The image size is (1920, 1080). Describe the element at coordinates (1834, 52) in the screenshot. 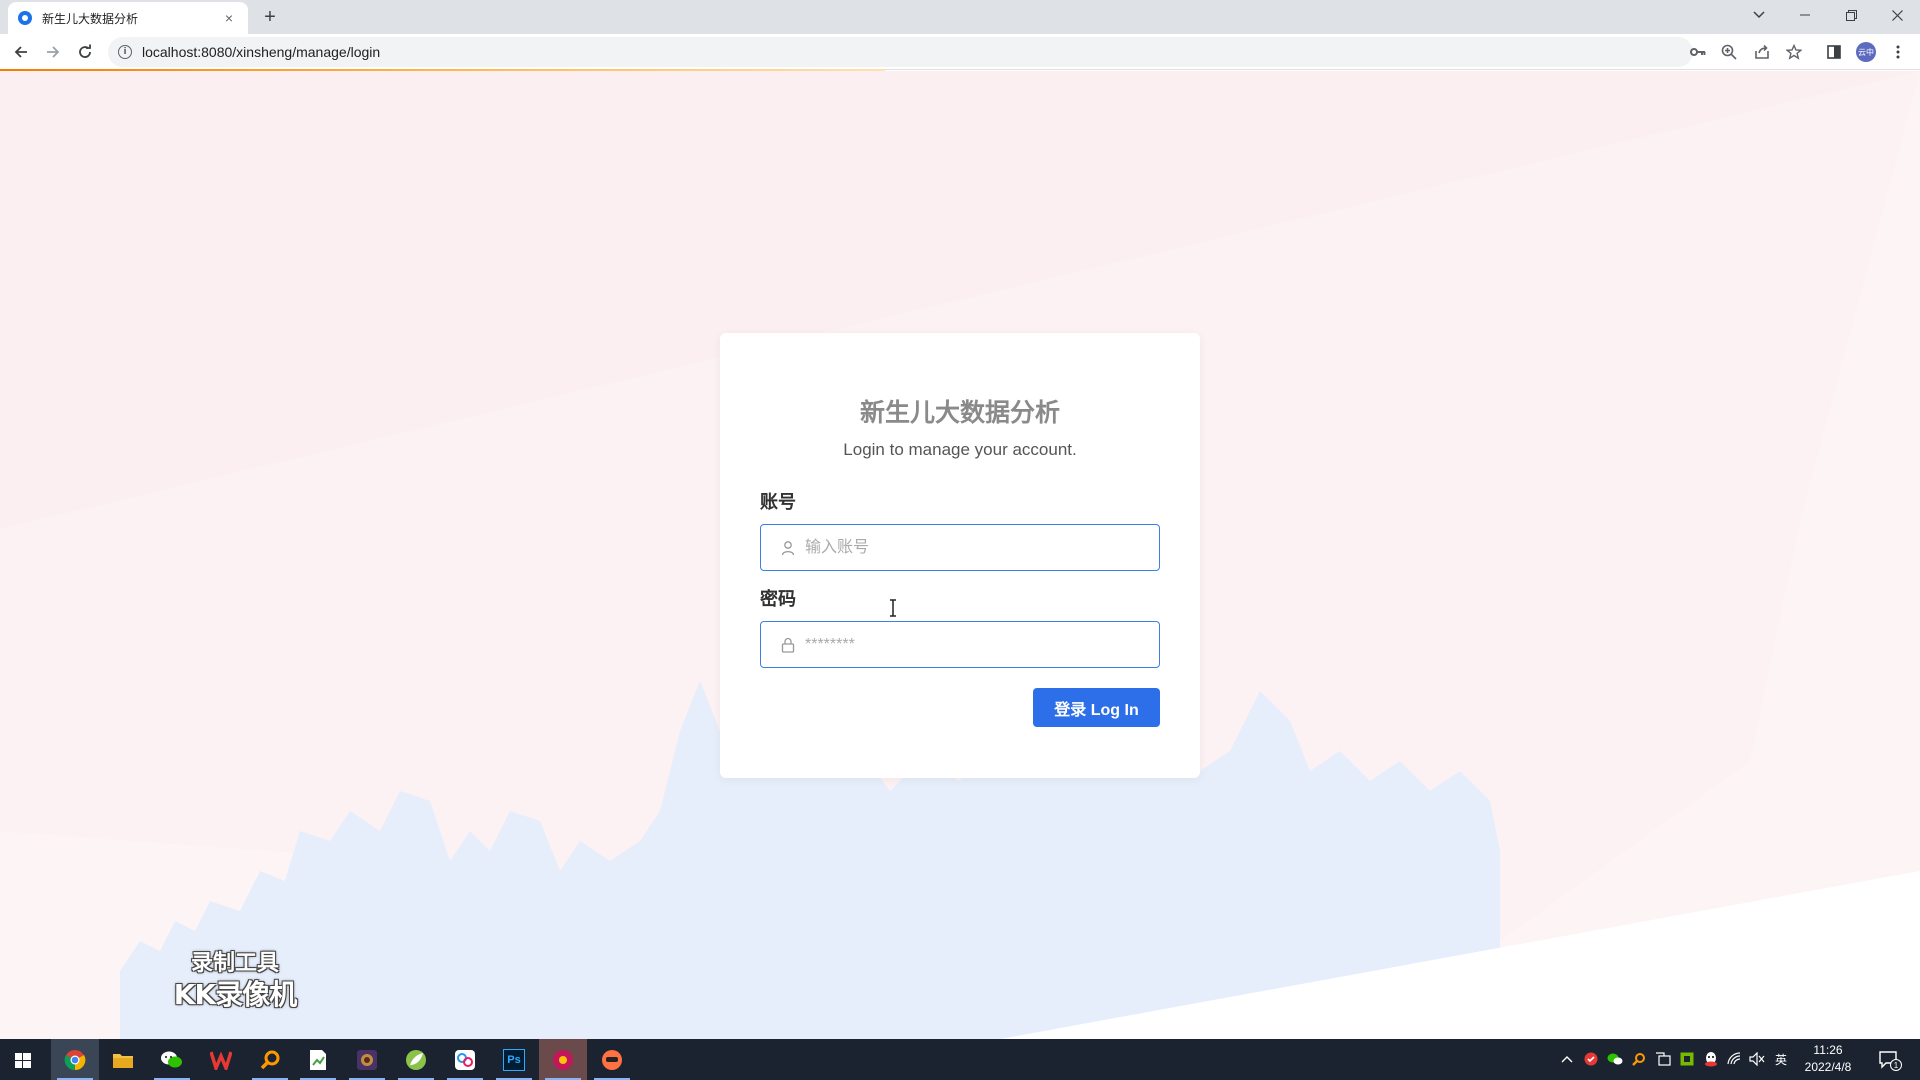

I see `side-panel-icon` at that location.